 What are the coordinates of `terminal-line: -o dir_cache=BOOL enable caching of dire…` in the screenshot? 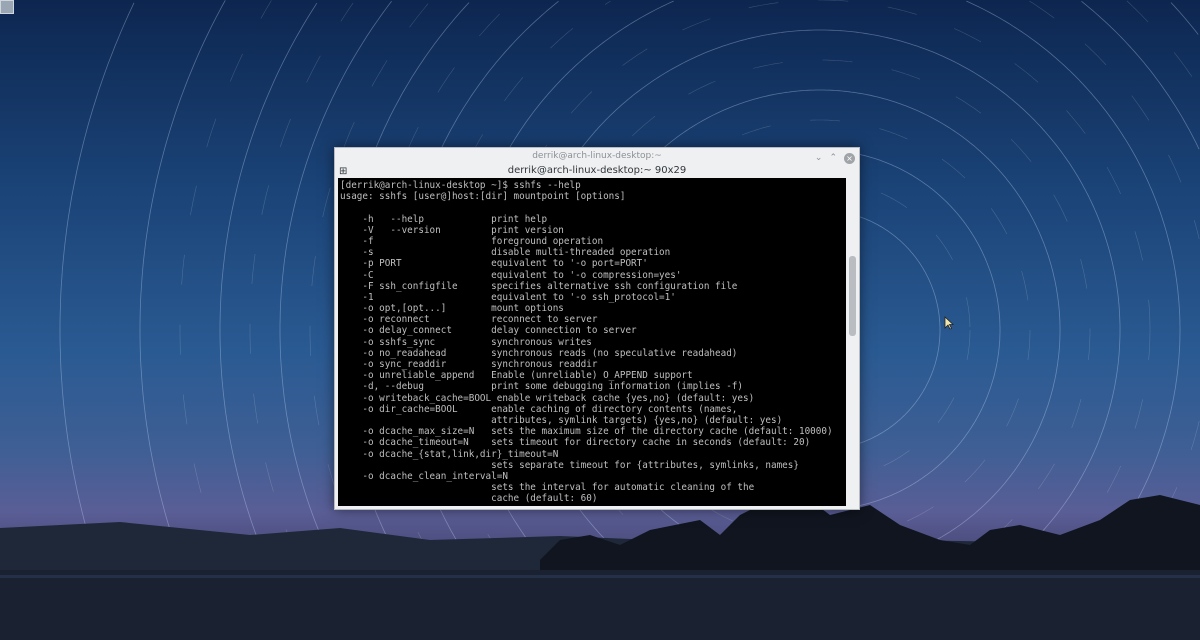 It's located at (539, 409).